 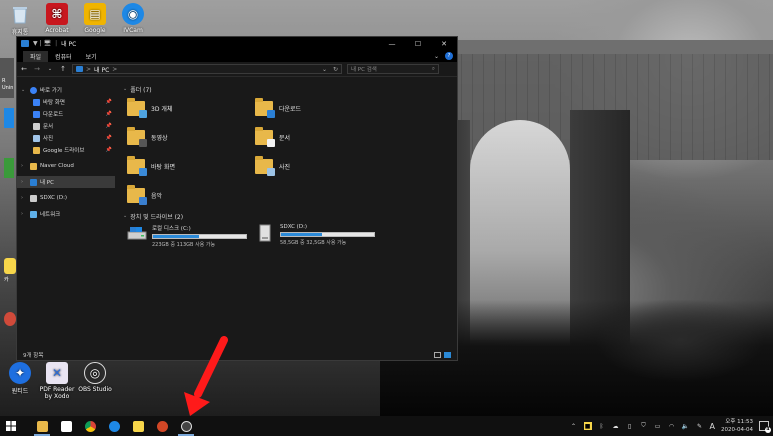 I want to click on desktop-icon-obs: ◎ OBS Studio, so click(x=95, y=377).